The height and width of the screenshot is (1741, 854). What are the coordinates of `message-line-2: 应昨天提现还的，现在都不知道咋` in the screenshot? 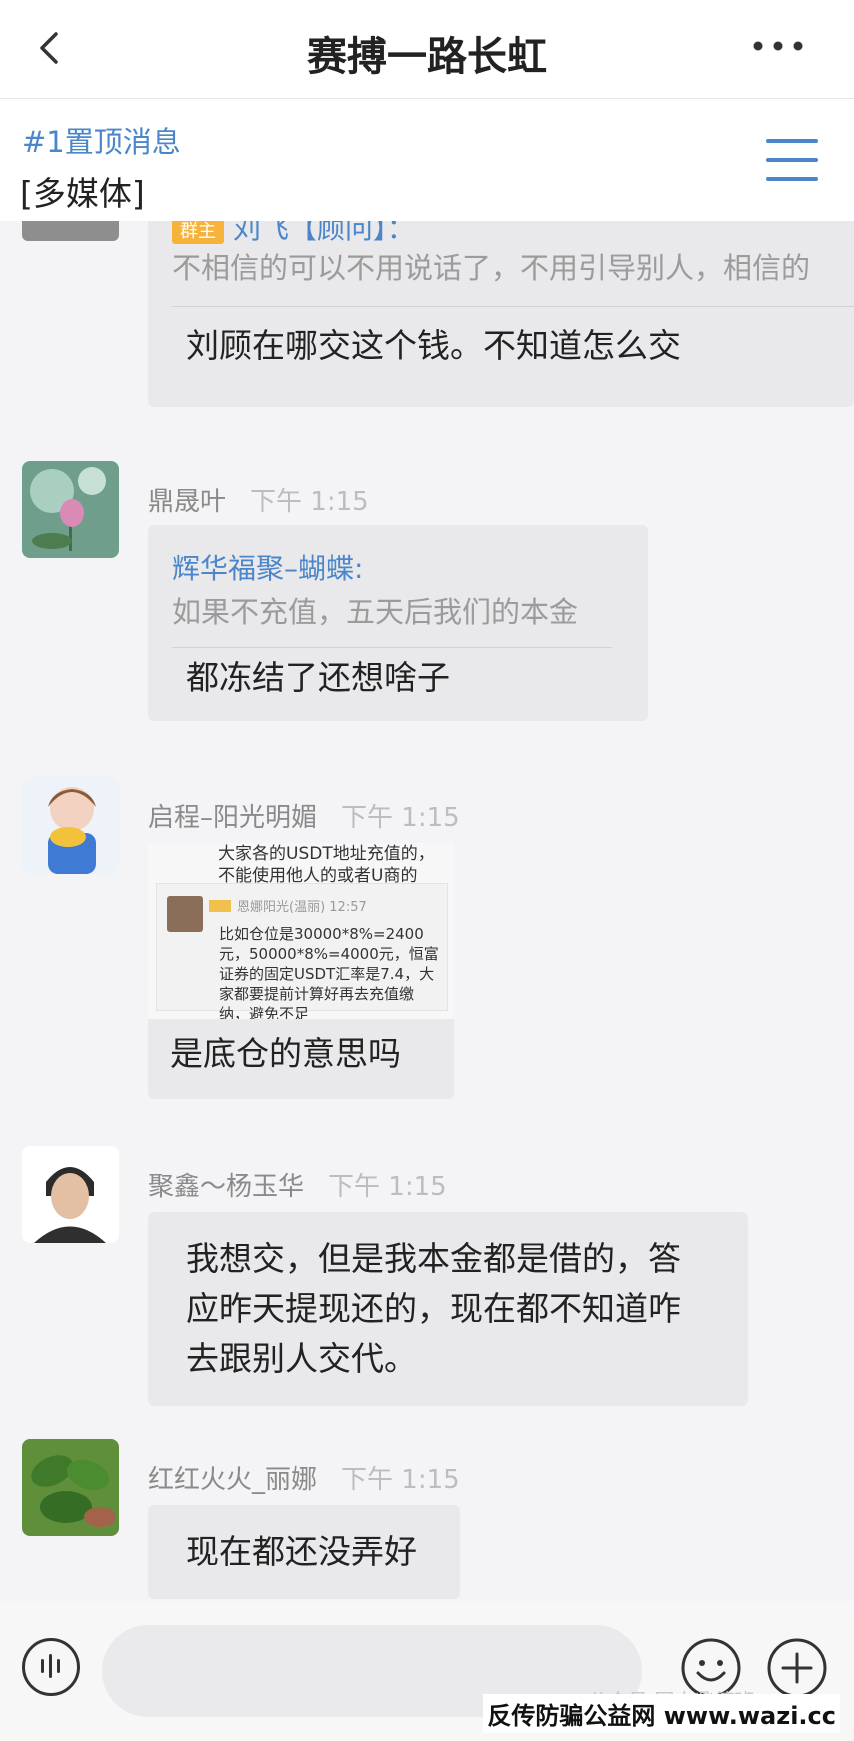 It's located at (433, 1308).